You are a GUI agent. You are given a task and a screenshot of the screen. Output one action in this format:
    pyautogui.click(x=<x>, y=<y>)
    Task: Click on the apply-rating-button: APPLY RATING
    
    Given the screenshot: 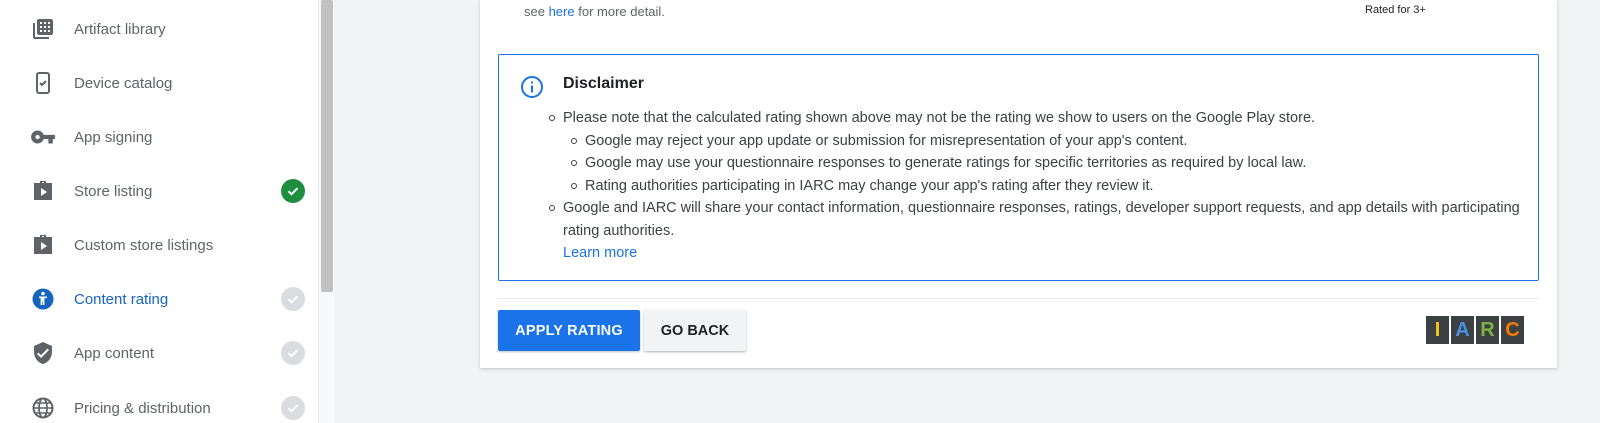 What is the action you would take?
    pyautogui.click(x=569, y=330)
    